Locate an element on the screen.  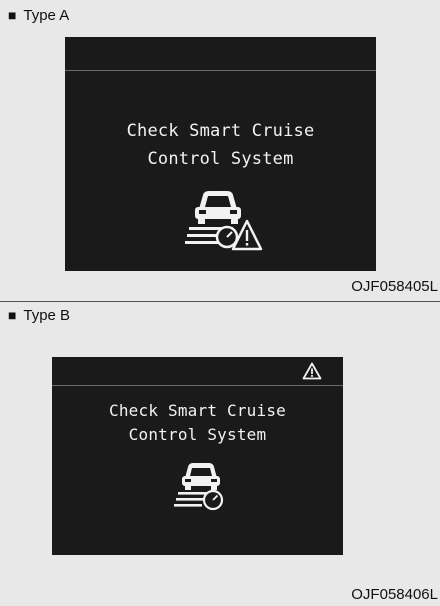
section-divider is located at coordinates (220, 301).